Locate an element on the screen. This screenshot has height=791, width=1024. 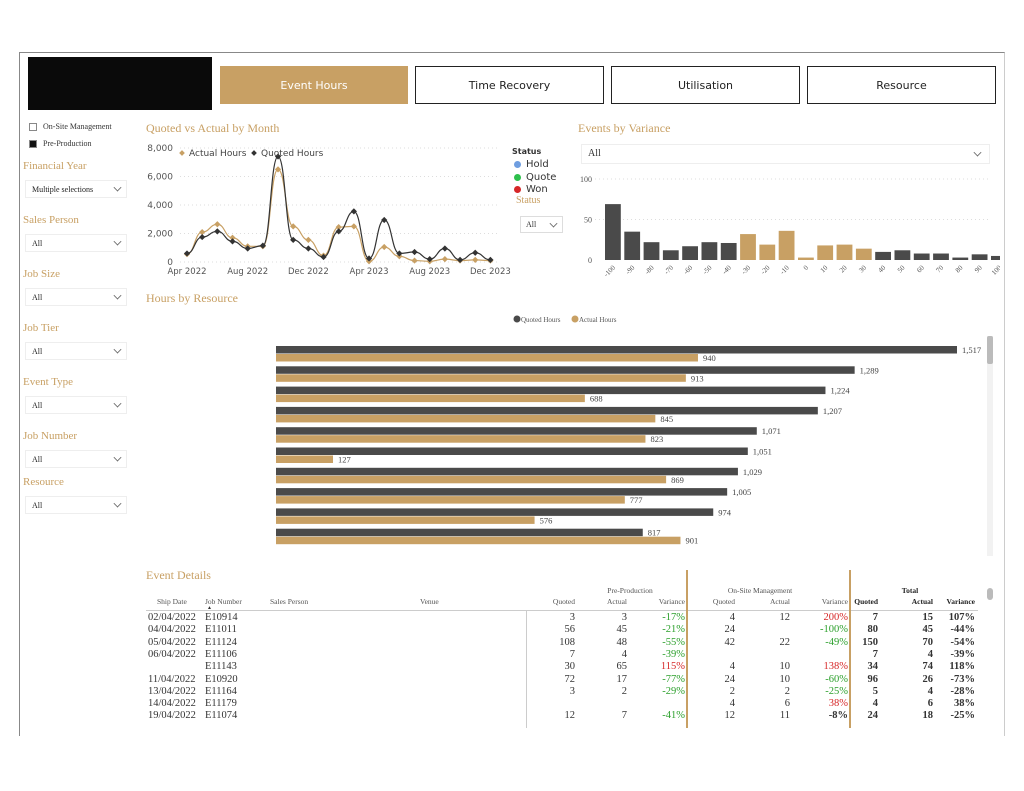
cell-actual: 3 is located at coordinates (624, 617).